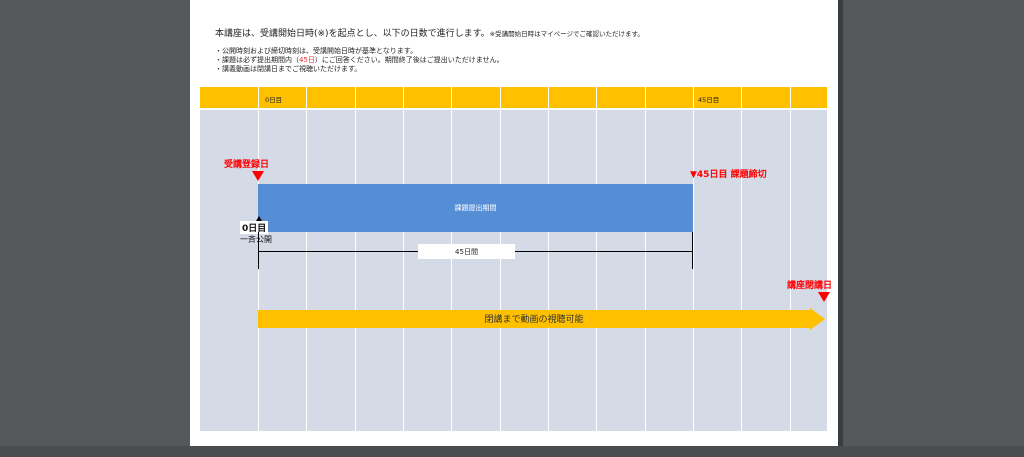 This screenshot has height=457, width=1024. I want to click on bullet-2-post: ）にご回答ください。期間終了後はご提出いただけません。, so click(409, 60).